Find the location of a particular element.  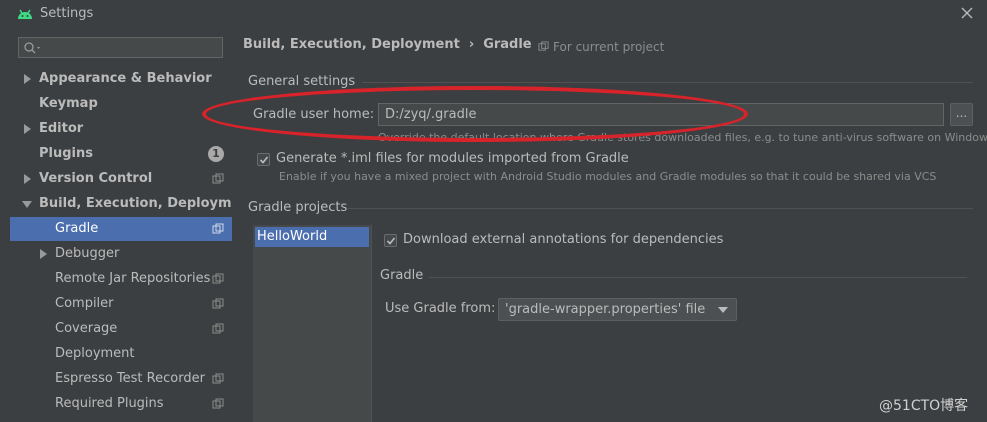

sidebar-item-keymap: Keymap is located at coordinates (121, 104).